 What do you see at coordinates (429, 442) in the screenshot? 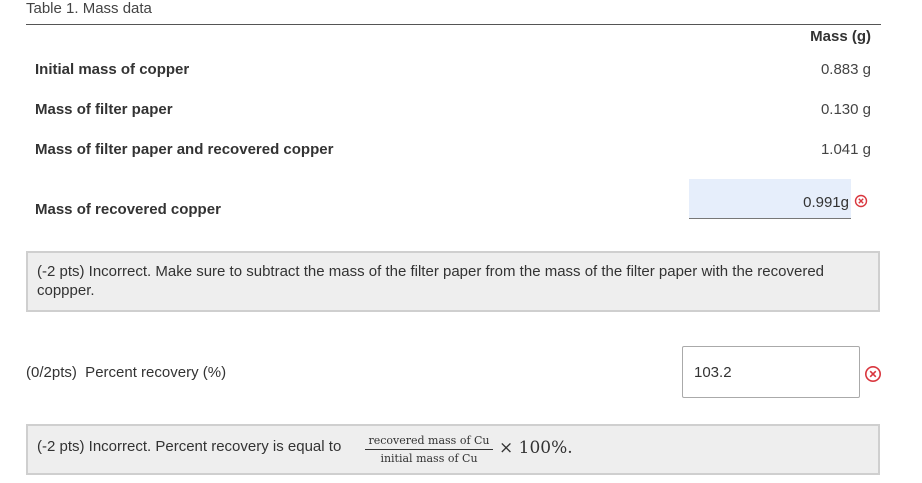
I see `fraction-numerator: recovered mass of Cu` at bounding box center [429, 442].